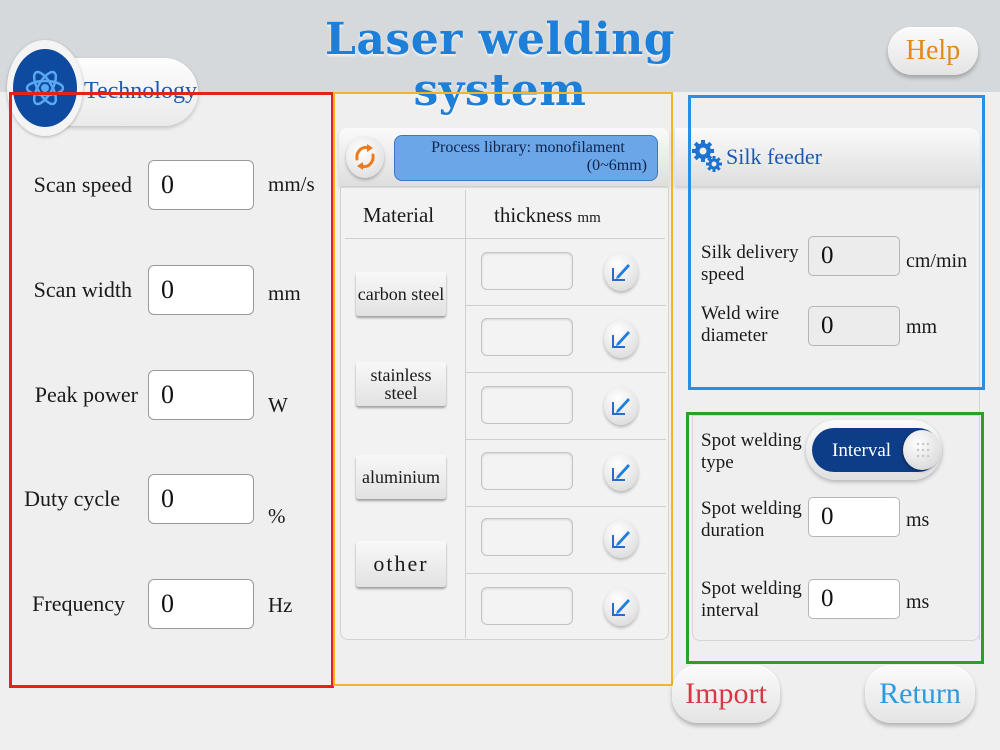  Describe the element at coordinates (726, 694) in the screenshot. I see `import-button: Import` at that location.